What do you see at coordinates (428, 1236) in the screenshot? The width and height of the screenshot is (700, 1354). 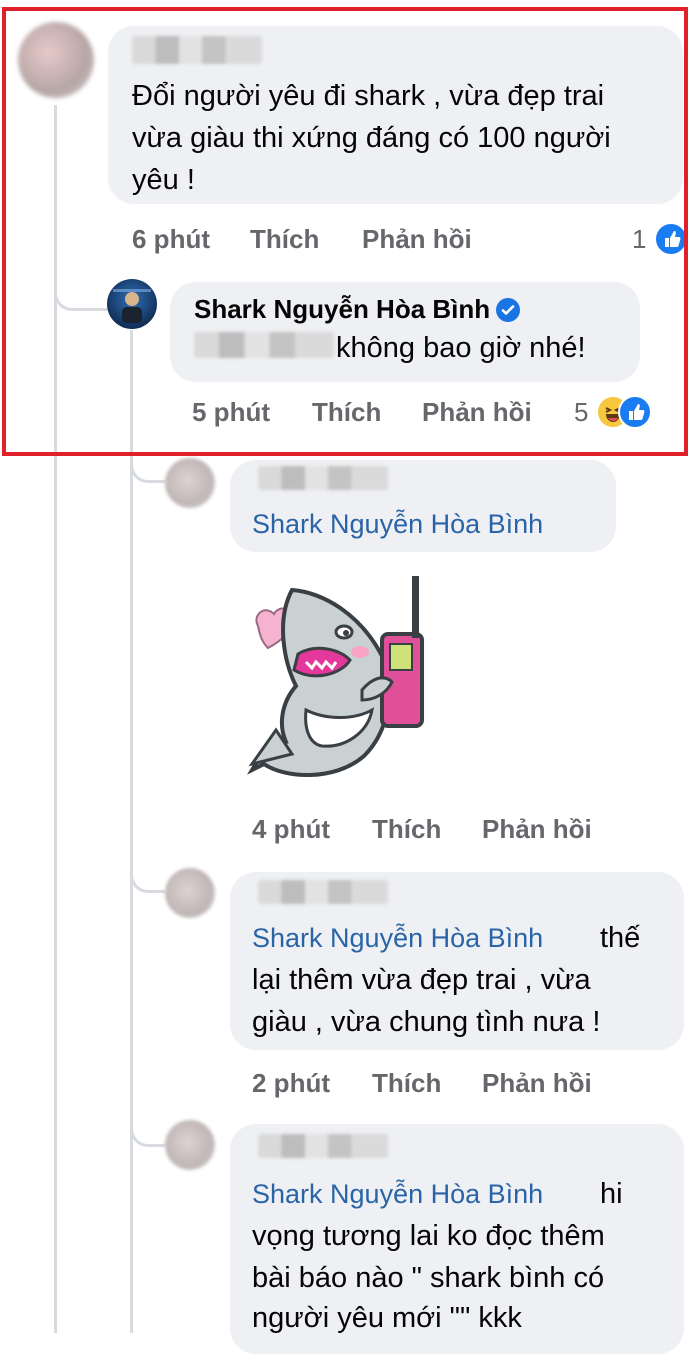 I see `comment-text-line: vọng tương lai ko đọc thêm` at bounding box center [428, 1236].